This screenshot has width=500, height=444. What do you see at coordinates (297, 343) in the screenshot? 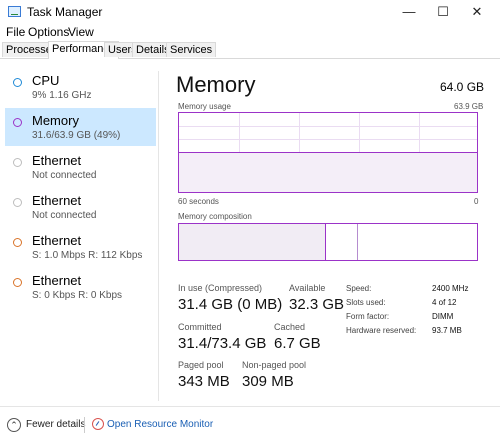
I see `cached-value: 6.7 GB` at bounding box center [297, 343].